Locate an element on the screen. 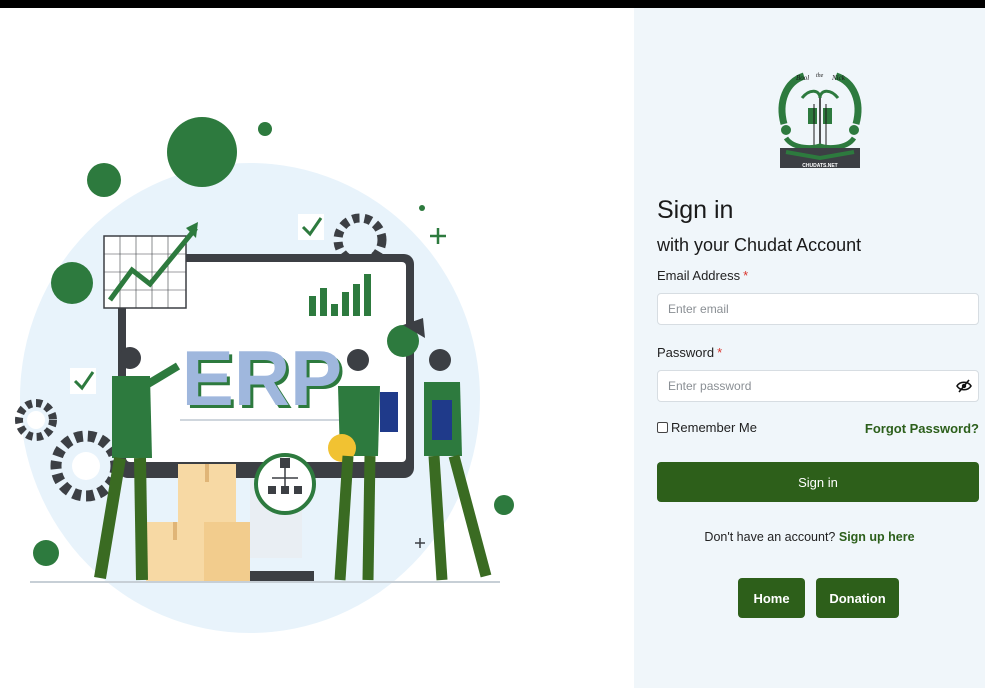 The width and height of the screenshot is (985, 688). remember-me-checkbox is located at coordinates (662, 427).